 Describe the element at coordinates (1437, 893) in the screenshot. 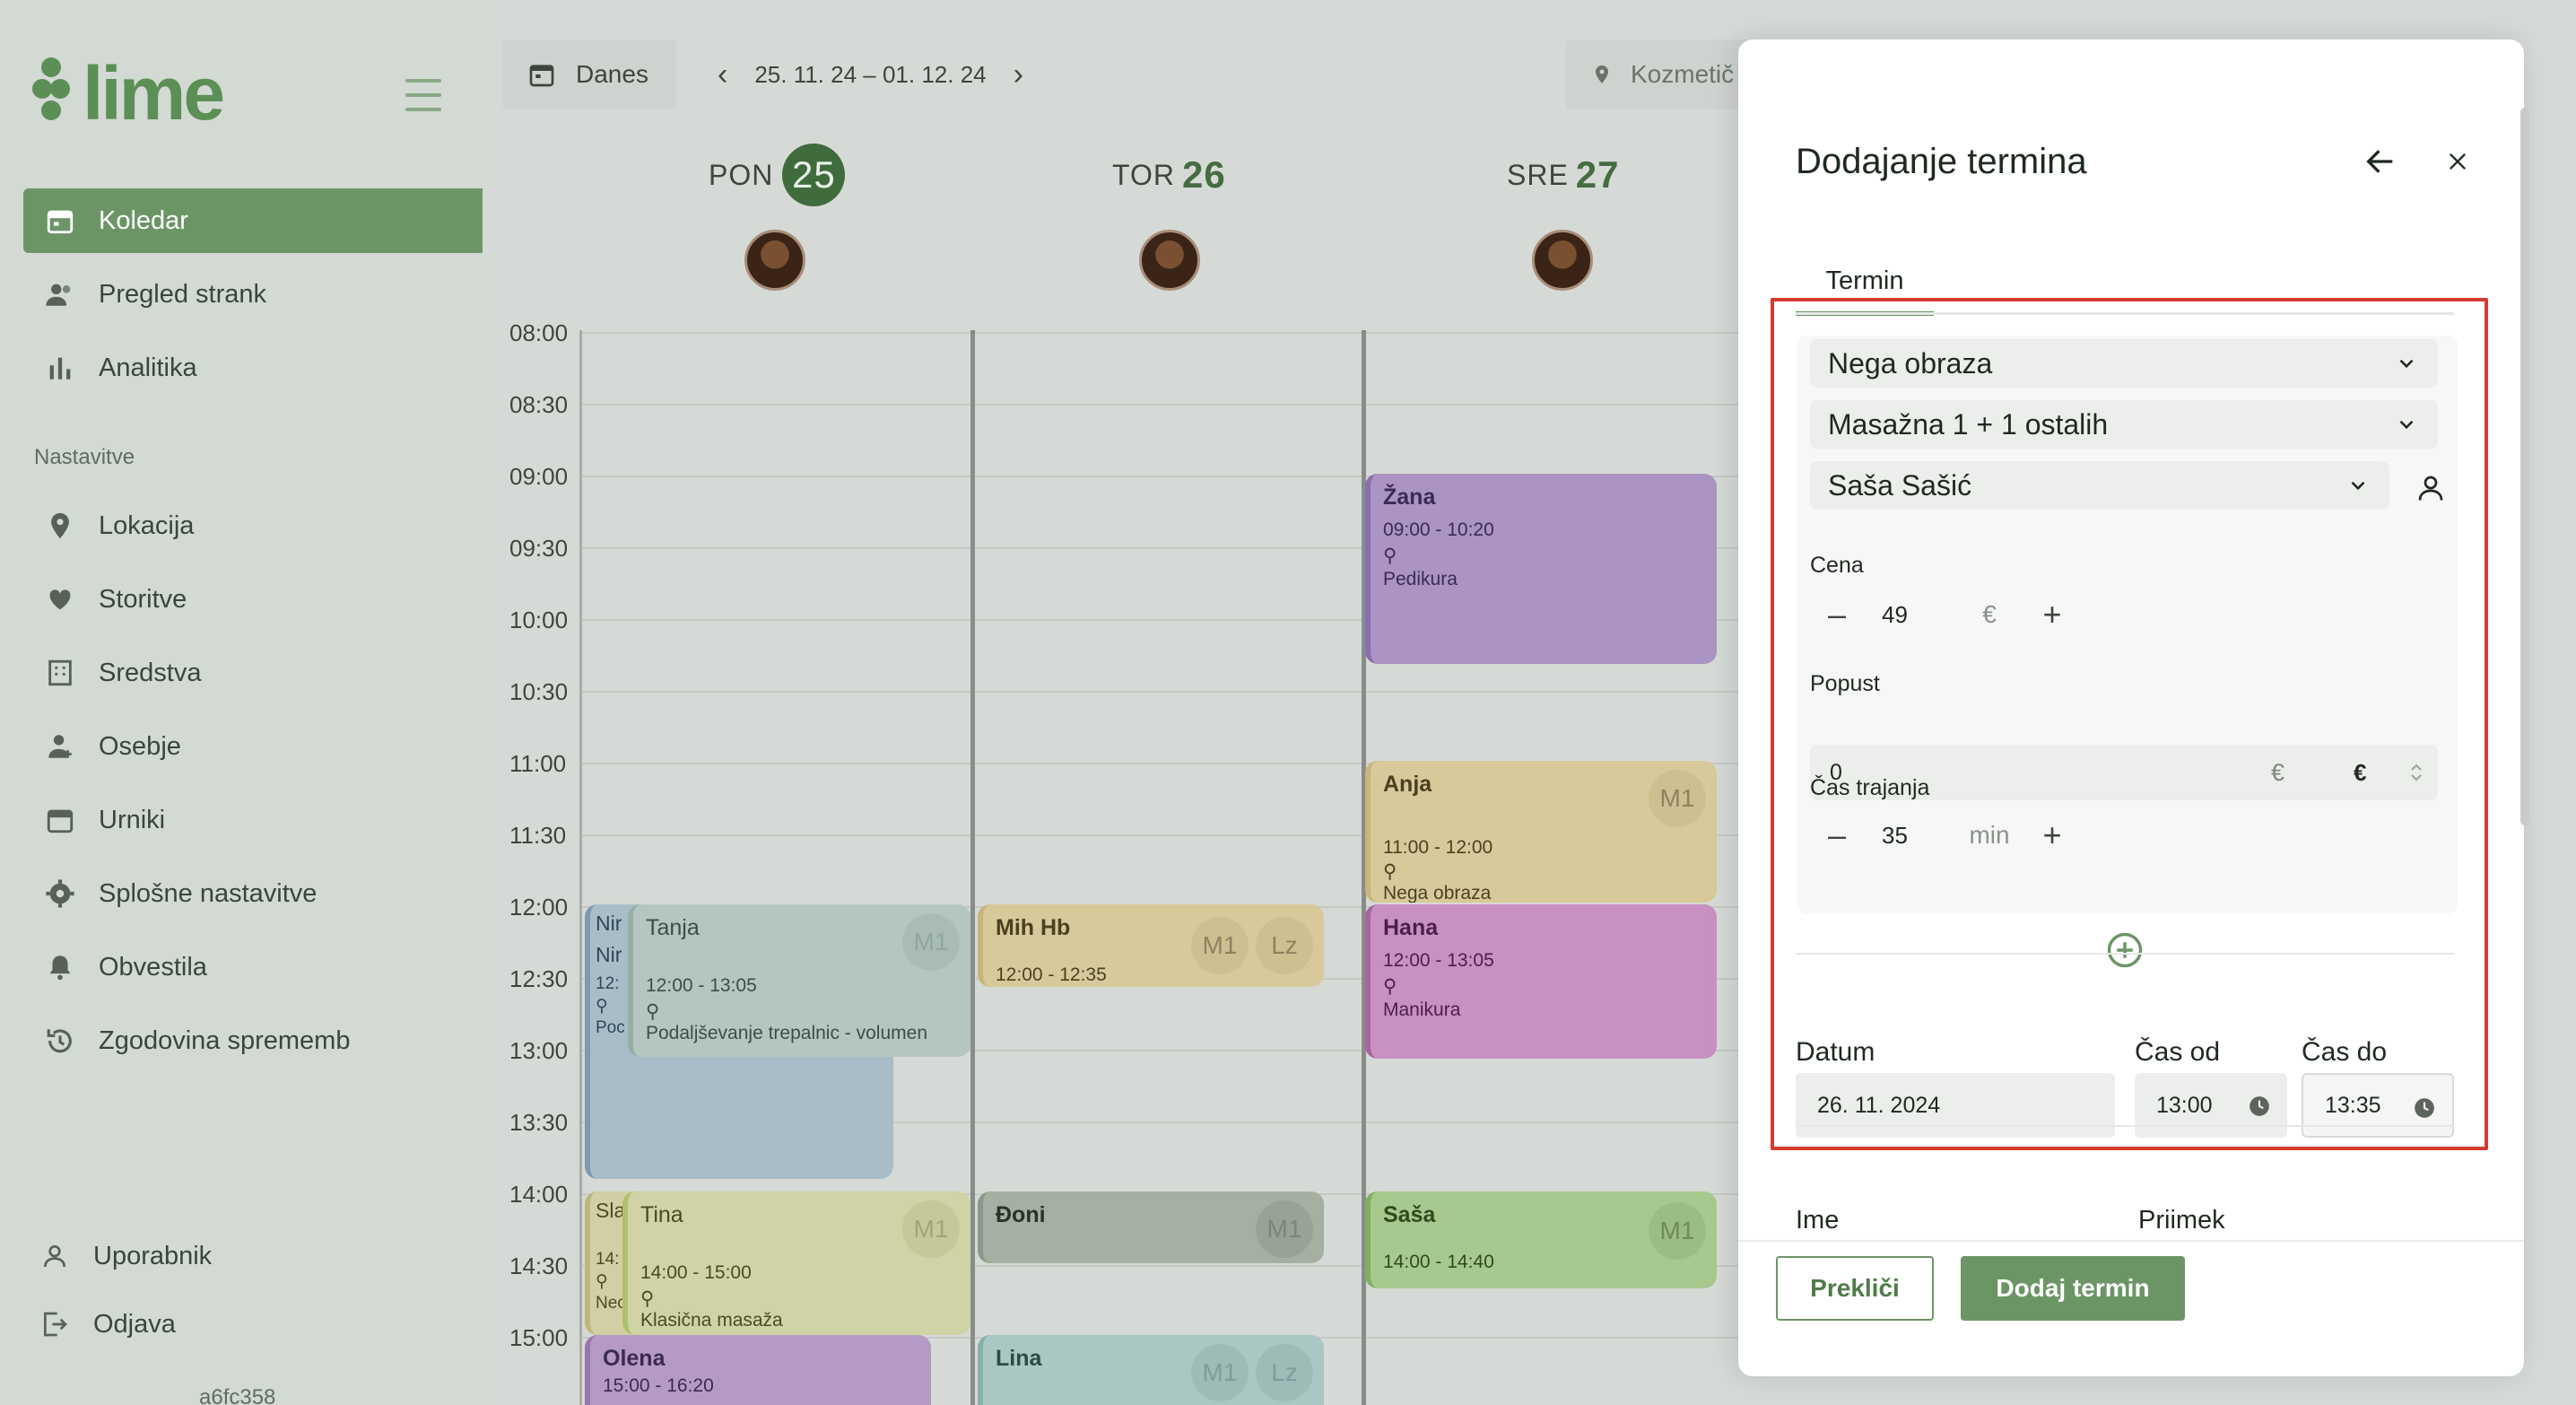

I see `event-service: Nega obraza` at that location.